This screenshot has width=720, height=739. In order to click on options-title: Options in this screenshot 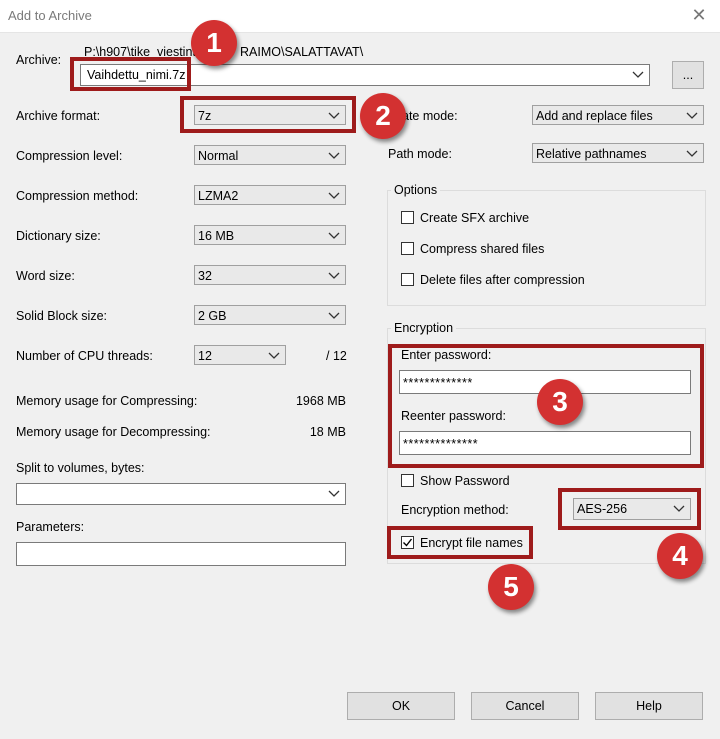, I will do `click(416, 190)`.